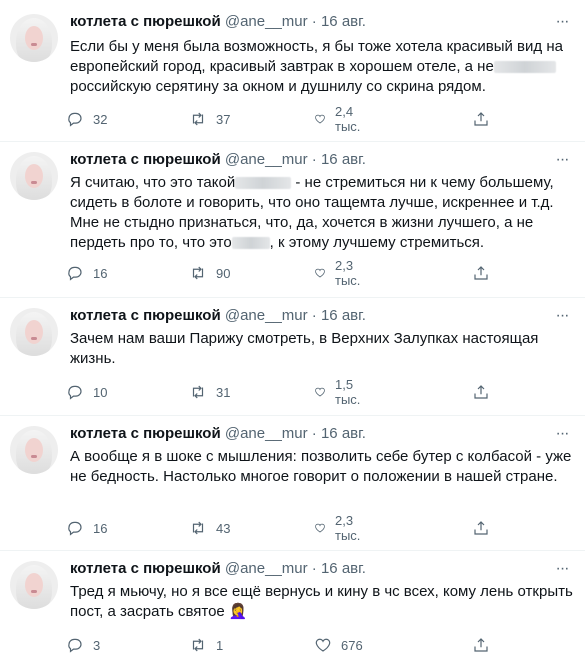 The width and height of the screenshot is (585, 661). What do you see at coordinates (83, 645) in the screenshot?
I see `reply-button: 3` at bounding box center [83, 645].